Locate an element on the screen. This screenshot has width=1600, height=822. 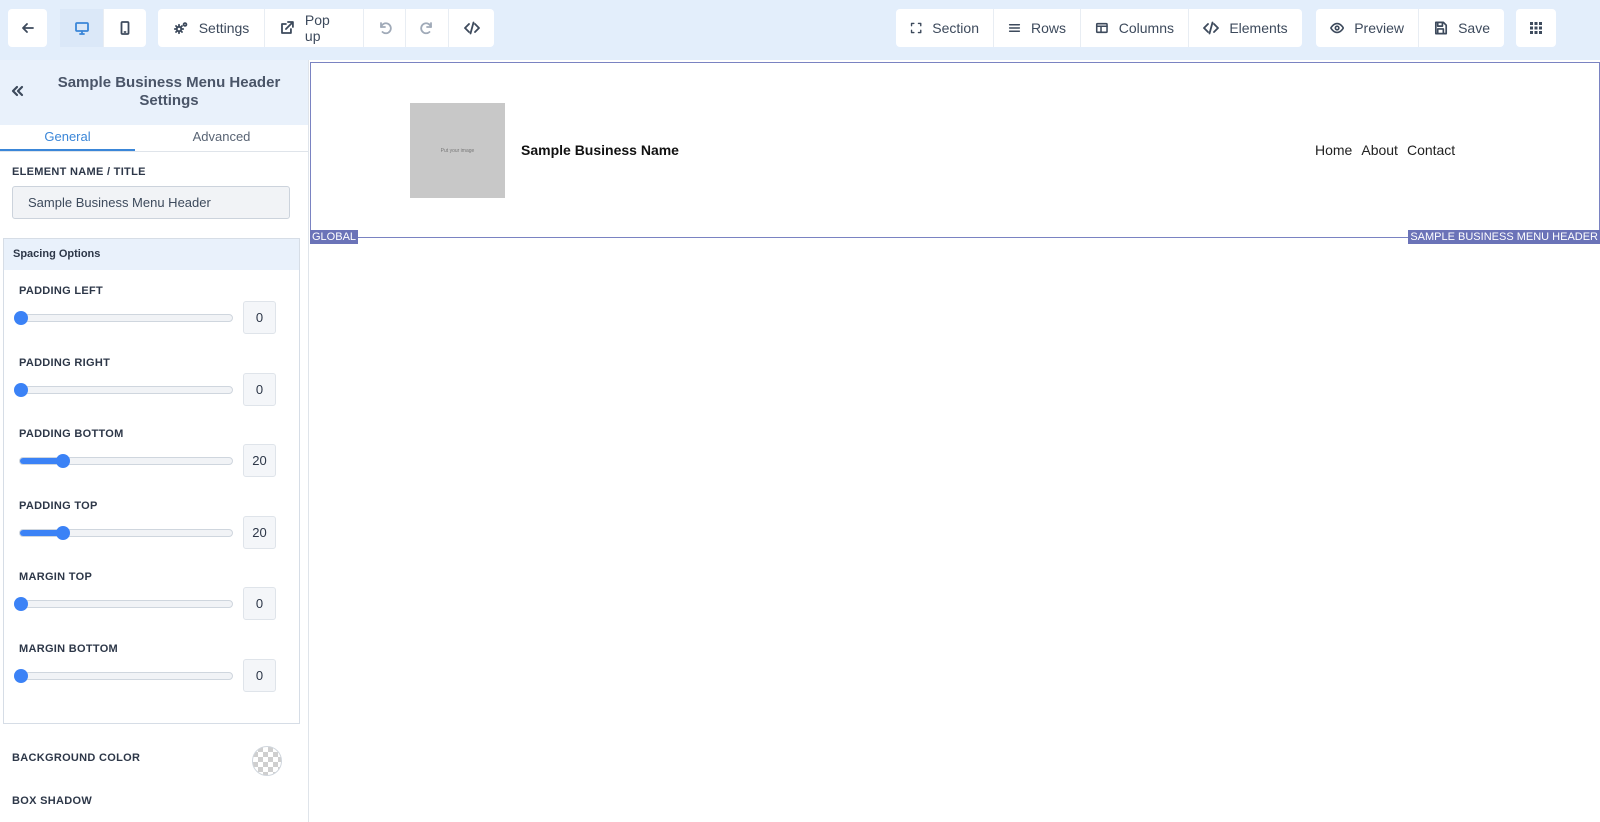
elements-label: Elements is located at coordinates (1258, 28).